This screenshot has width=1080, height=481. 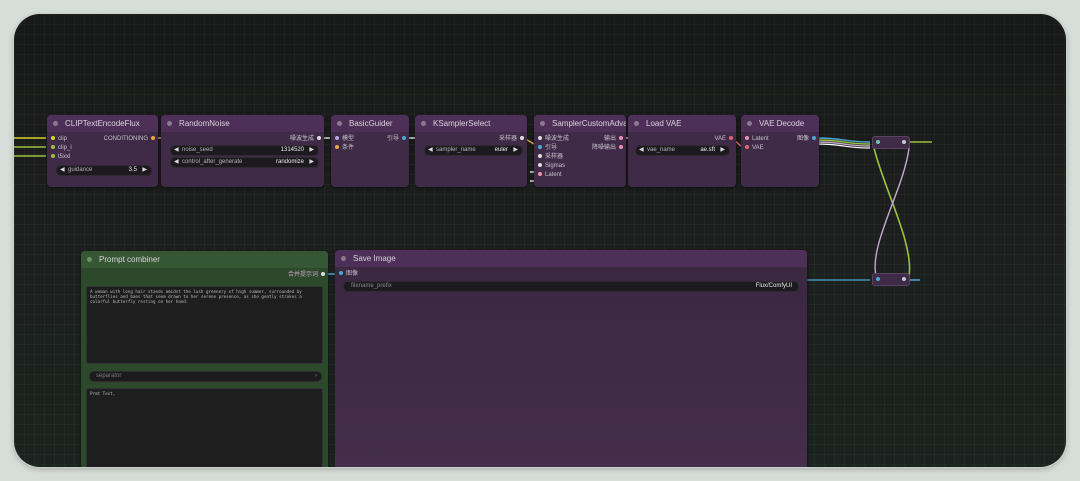 What do you see at coordinates (806, 139) in the screenshot?
I see `output-image: 图像` at bounding box center [806, 139].